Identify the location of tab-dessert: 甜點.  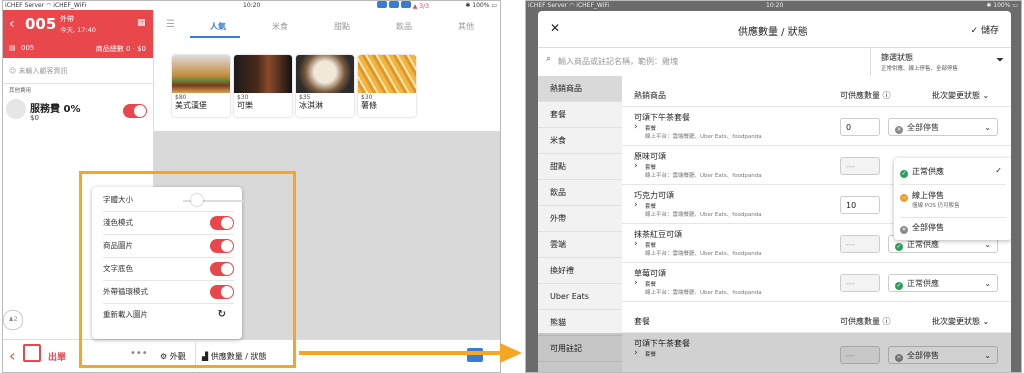
(342, 26).